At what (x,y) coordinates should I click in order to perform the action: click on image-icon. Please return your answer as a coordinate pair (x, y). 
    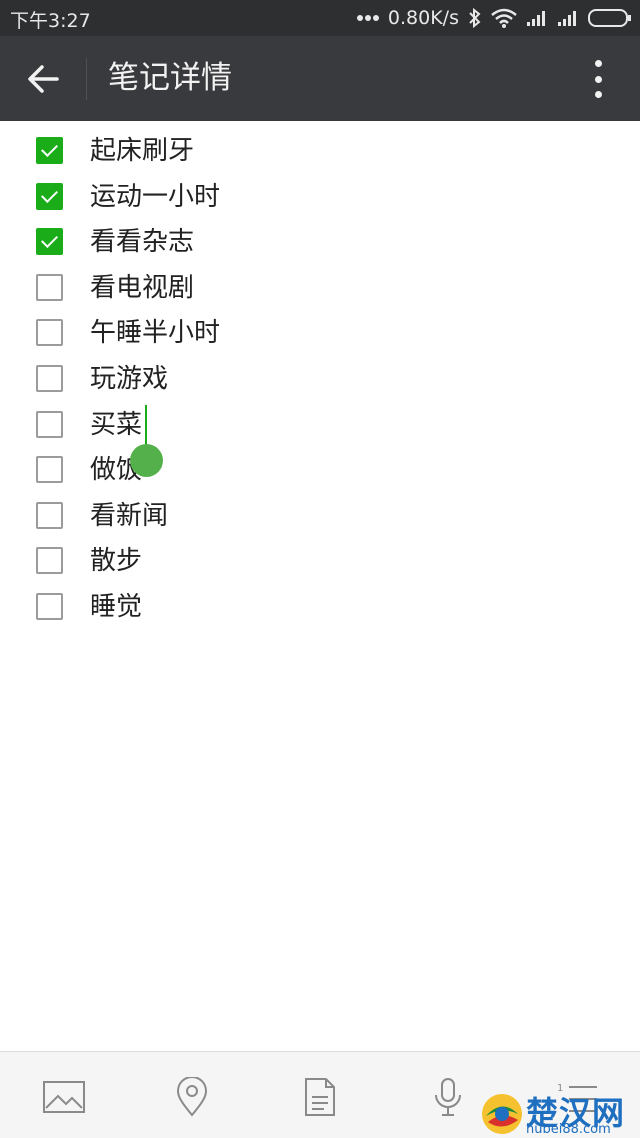
    Looking at the image, I should click on (64, 1097).